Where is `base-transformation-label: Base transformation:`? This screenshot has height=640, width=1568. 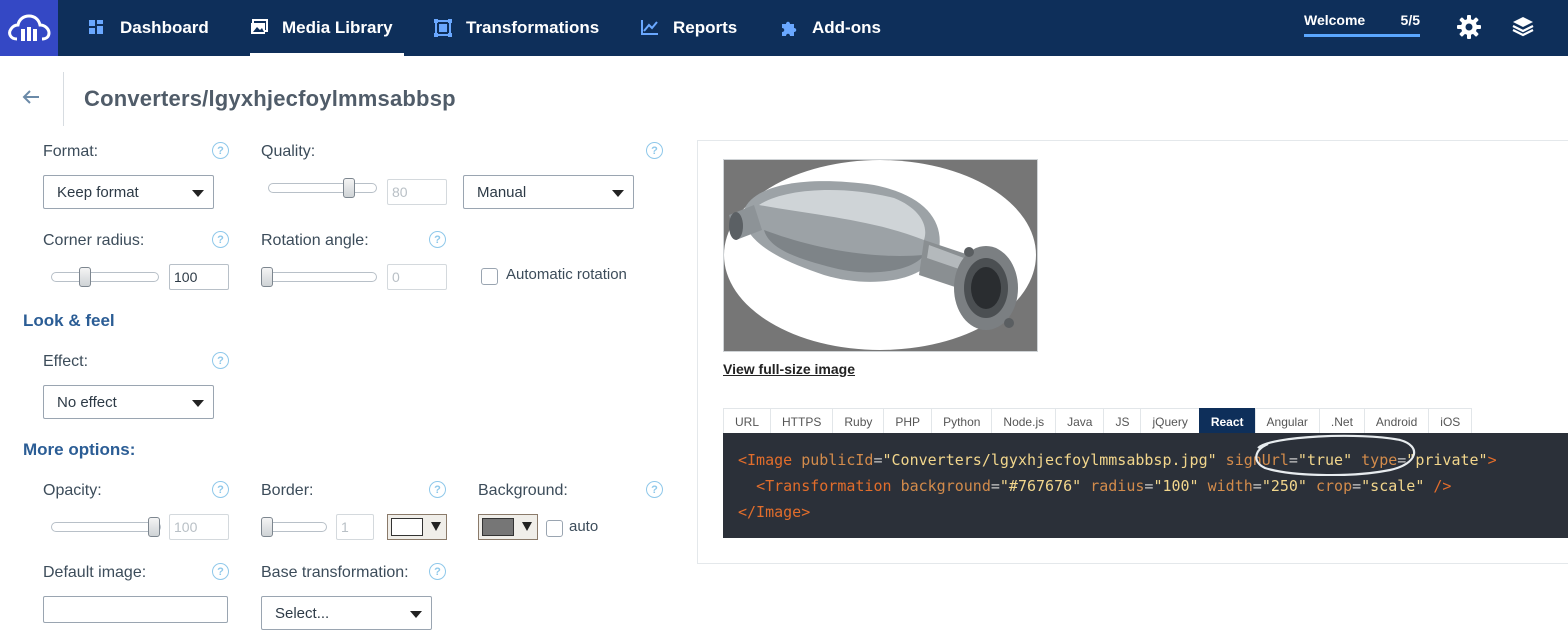
base-transformation-label: Base transformation: is located at coordinates (335, 572).